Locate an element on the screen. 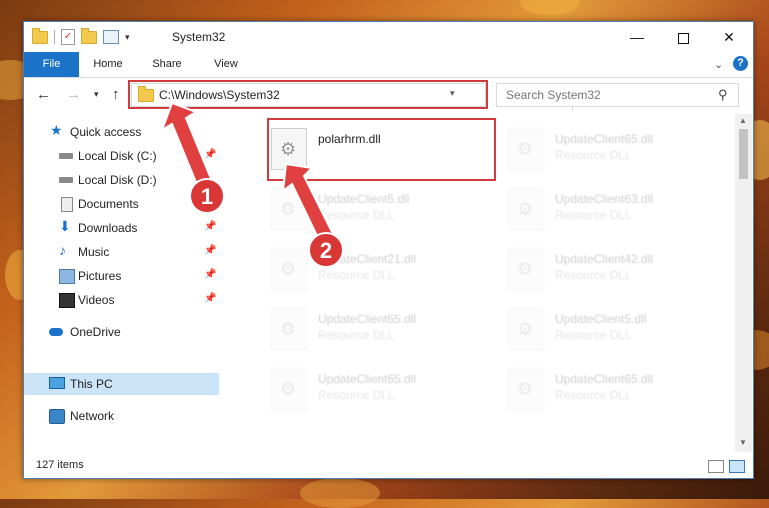  properties-icon is located at coordinates (111, 37).